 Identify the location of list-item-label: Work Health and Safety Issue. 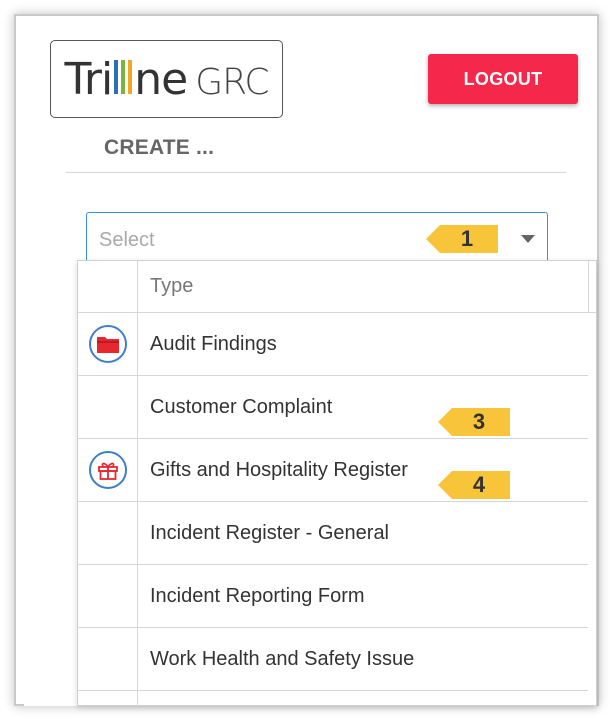
(282, 658).